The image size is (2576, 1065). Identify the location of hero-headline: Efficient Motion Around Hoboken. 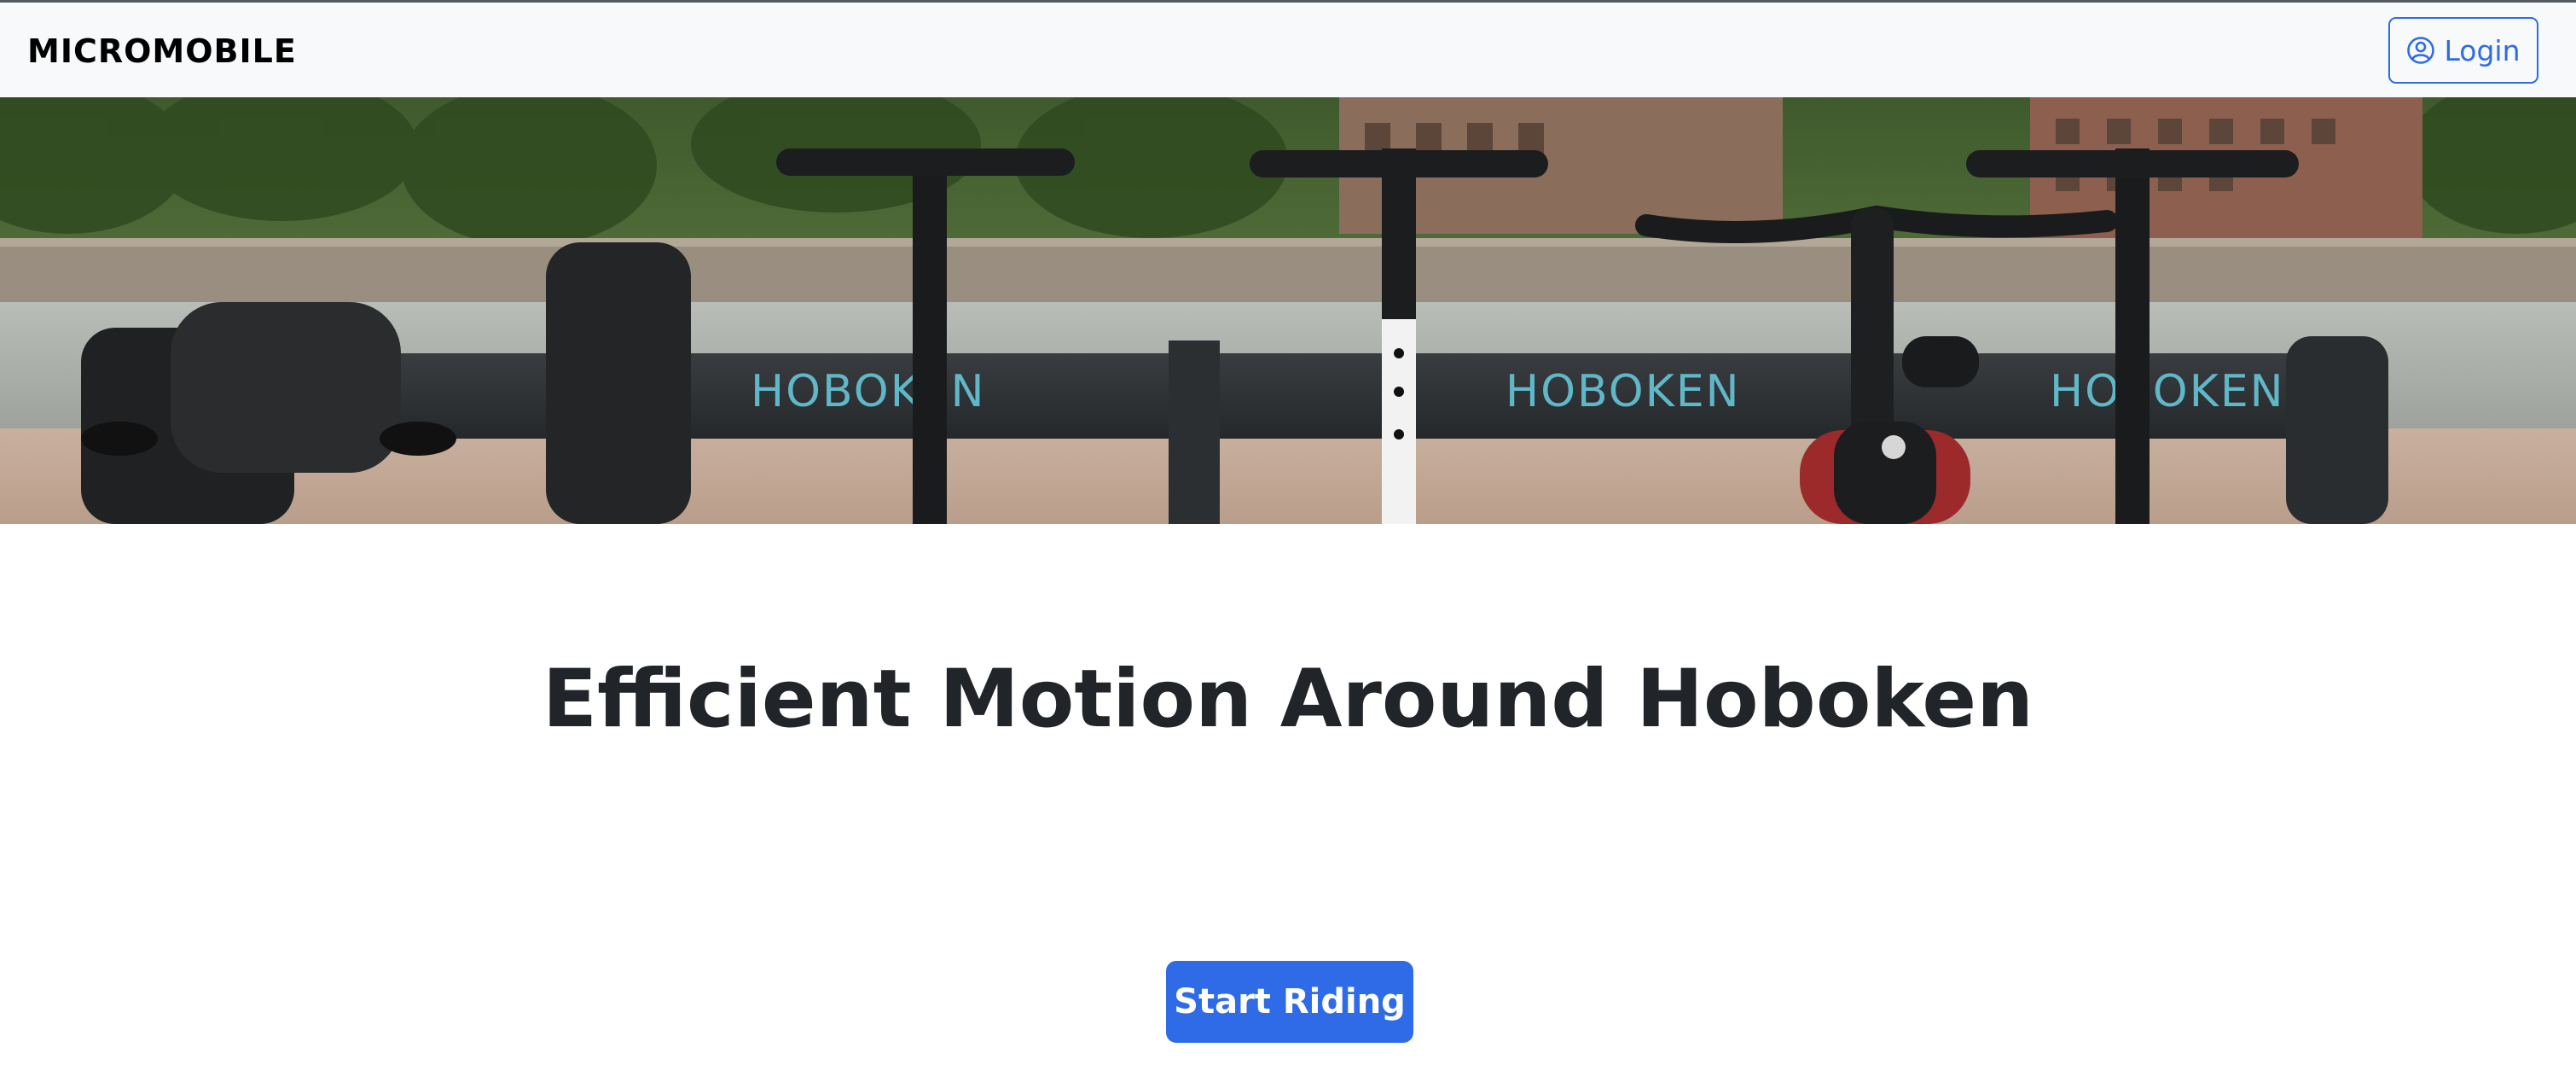
(1288, 699).